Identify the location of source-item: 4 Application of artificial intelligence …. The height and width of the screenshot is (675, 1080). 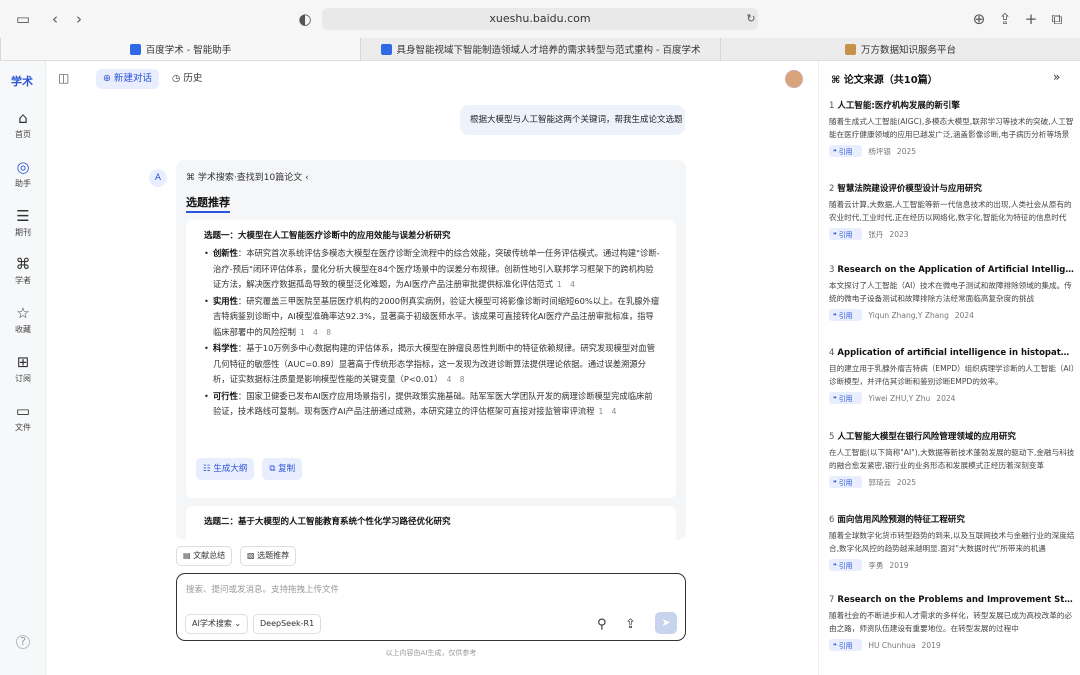
(952, 376).